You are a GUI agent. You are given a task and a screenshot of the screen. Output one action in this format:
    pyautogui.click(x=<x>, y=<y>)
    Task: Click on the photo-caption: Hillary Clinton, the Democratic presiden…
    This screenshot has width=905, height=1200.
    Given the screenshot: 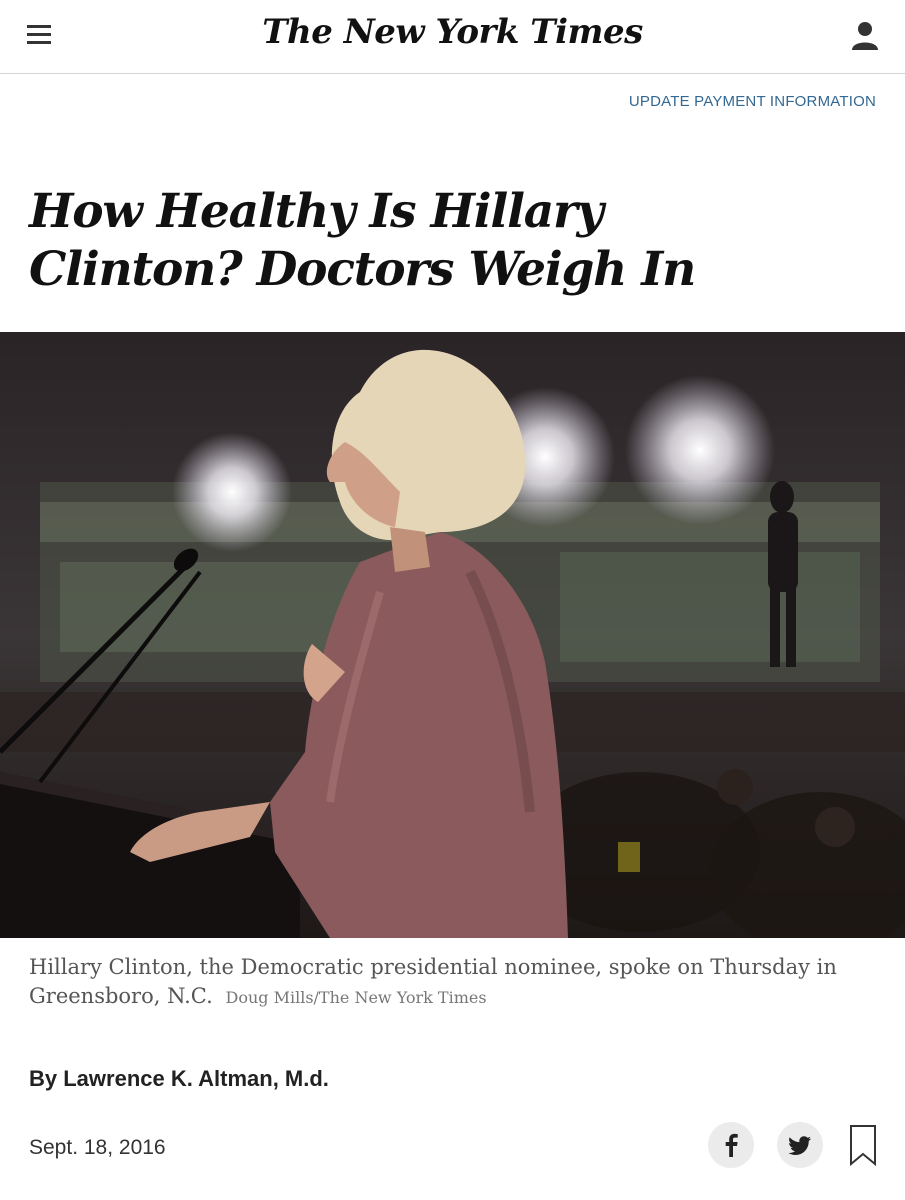 What is the action you would take?
    pyautogui.click(x=449, y=982)
    